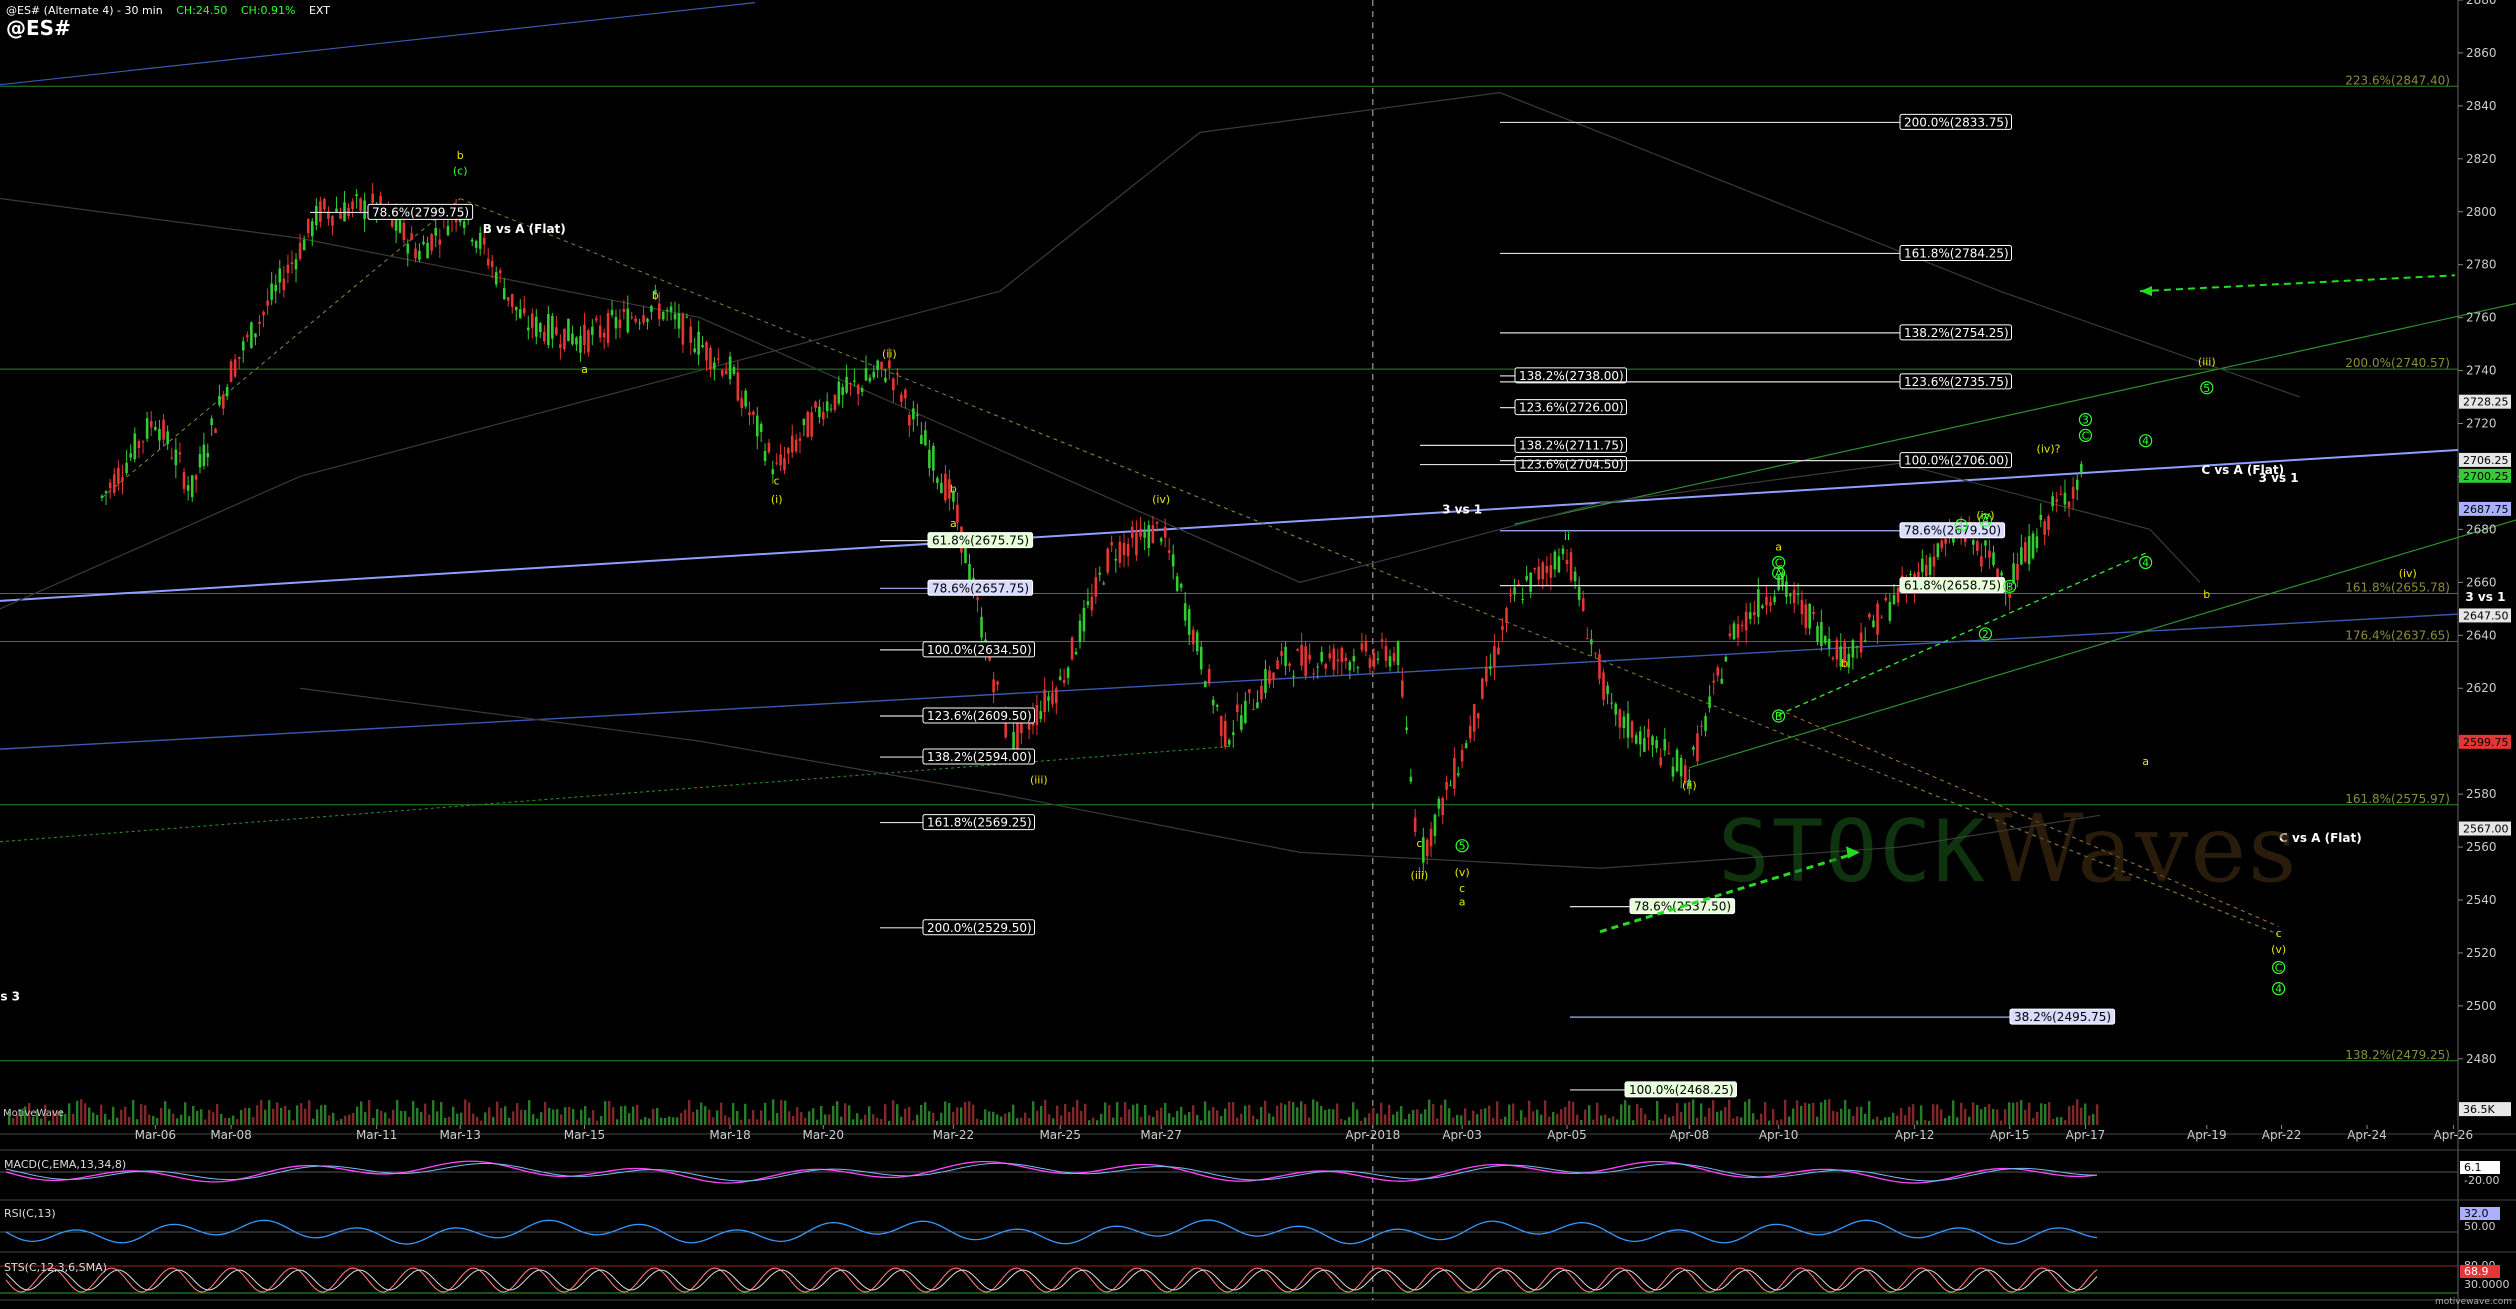 The image size is (2516, 1309). What do you see at coordinates (230, 1135) in the screenshot?
I see `x-tick-label: Mar-08` at bounding box center [230, 1135].